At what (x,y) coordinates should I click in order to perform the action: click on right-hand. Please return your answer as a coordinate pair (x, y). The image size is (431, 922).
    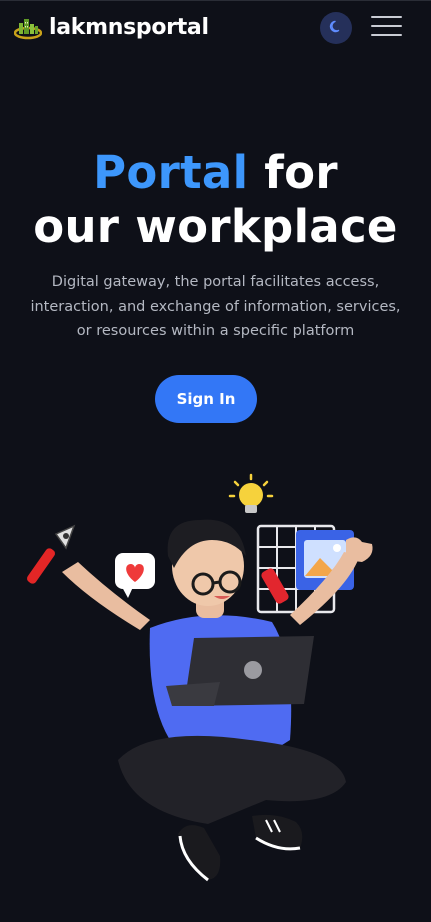
    Looking at the image, I should click on (359, 549).